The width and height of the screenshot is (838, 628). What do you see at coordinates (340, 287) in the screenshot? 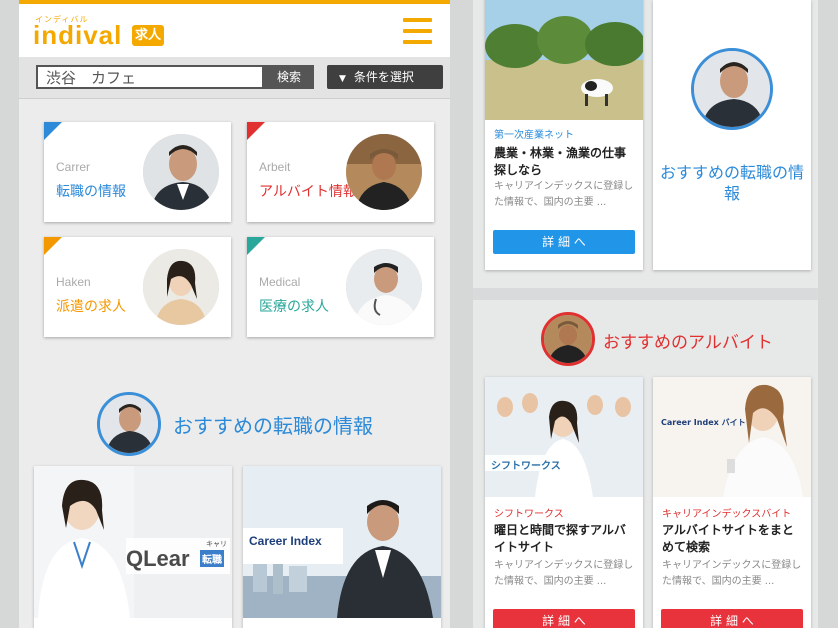
I see `category-card-medical: Medical 医療の求人` at bounding box center [340, 287].